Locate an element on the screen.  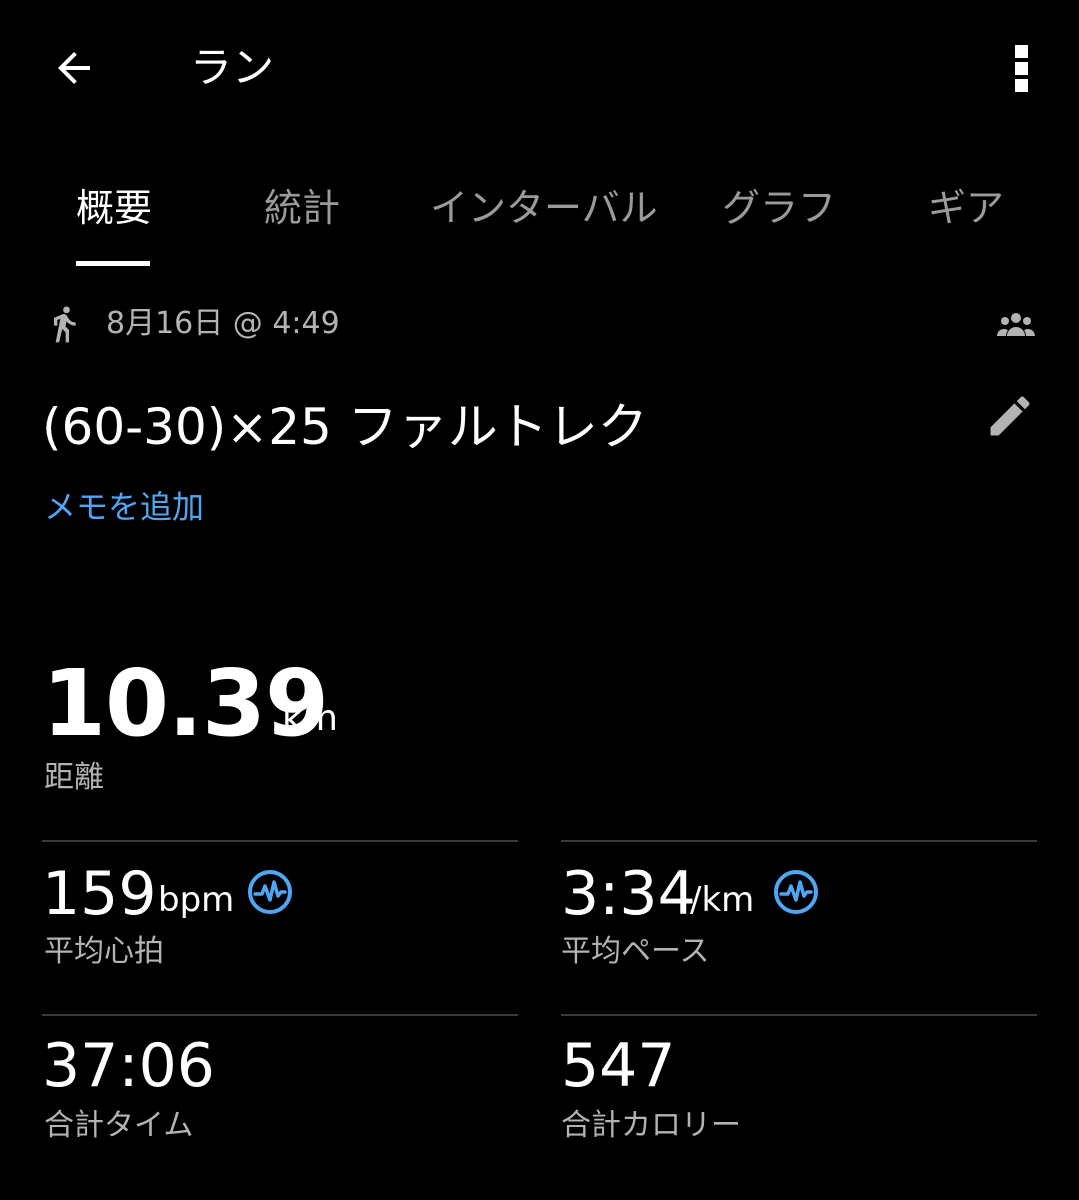
tab-overview: 概要 is located at coordinates (114, 208).